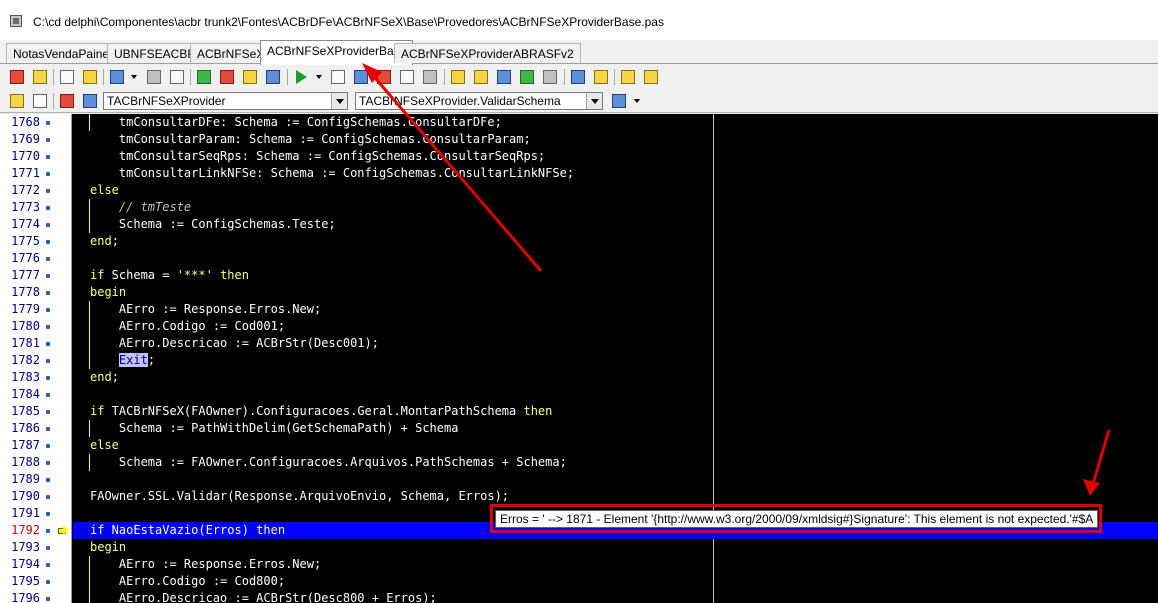  I want to click on view-form-icon, so click(273, 77).